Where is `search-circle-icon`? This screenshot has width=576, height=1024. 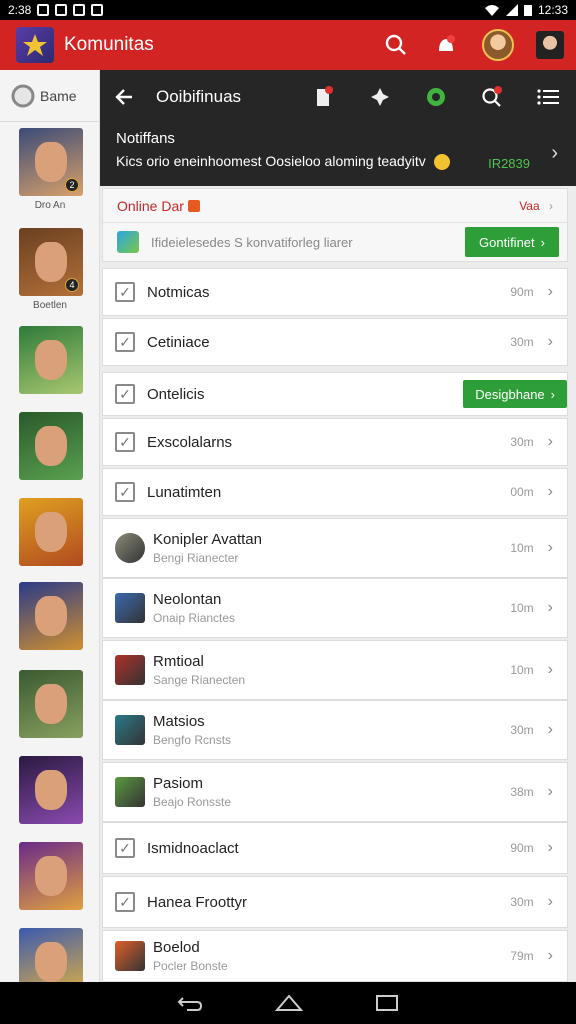 search-circle-icon is located at coordinates (23, 95).